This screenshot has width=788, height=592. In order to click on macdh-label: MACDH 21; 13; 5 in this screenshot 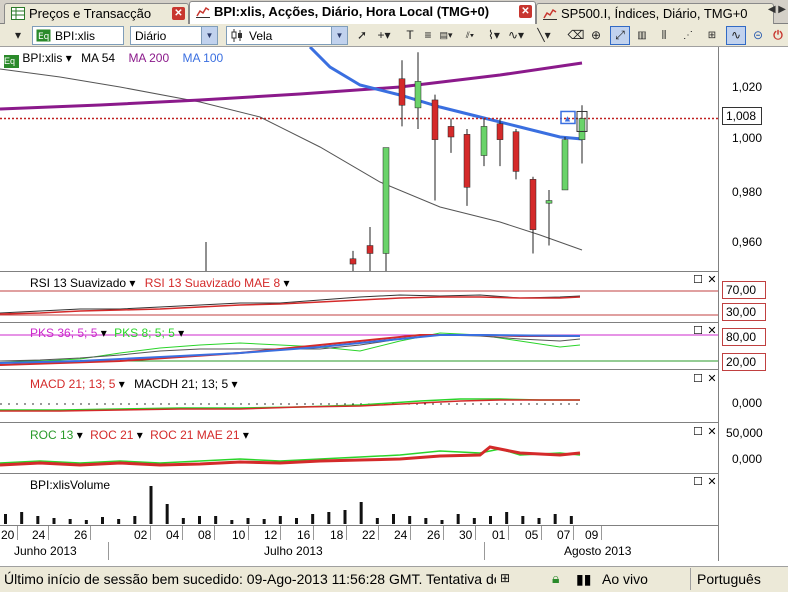, I will do `click(181, 384)`.